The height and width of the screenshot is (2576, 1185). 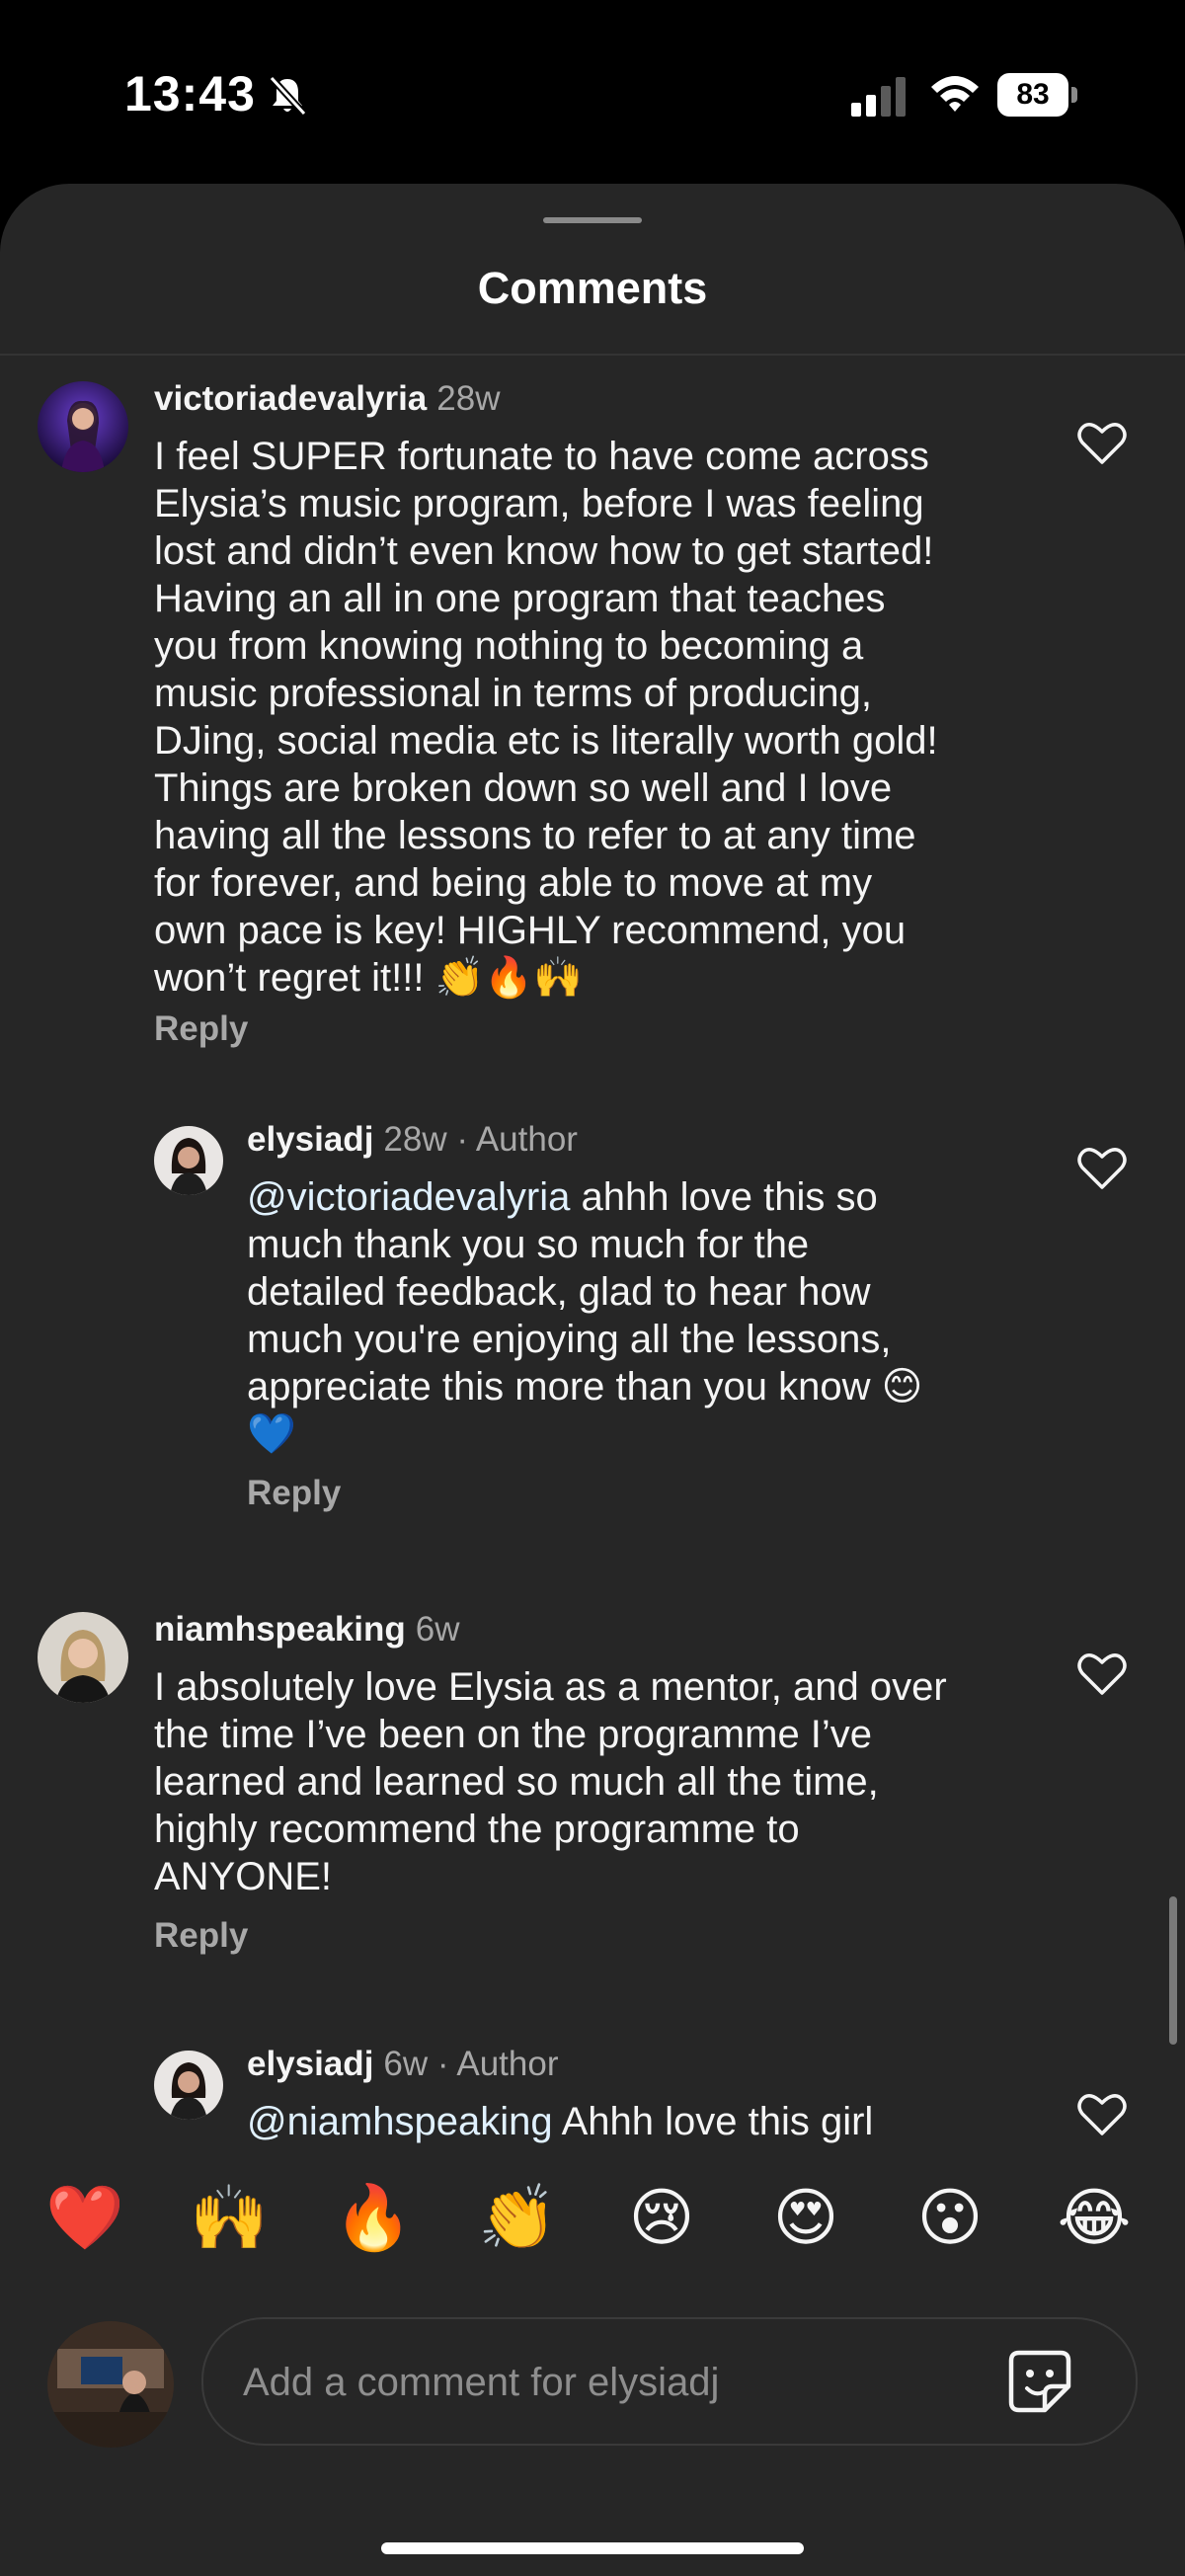 What do you see at coordinates (955, 94) in the screenshot?
I see `wifi-icon` at bounding box center [955, 94].